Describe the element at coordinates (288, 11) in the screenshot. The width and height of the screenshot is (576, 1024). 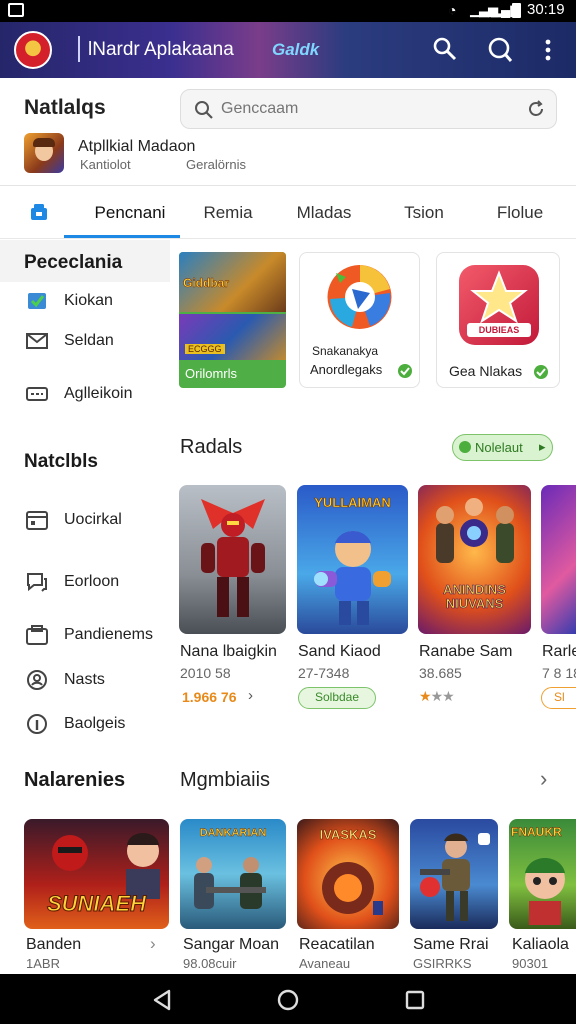
I see `status-bar: ◔ ▁▃▅ ▂▄▆ 30:19` at that location.